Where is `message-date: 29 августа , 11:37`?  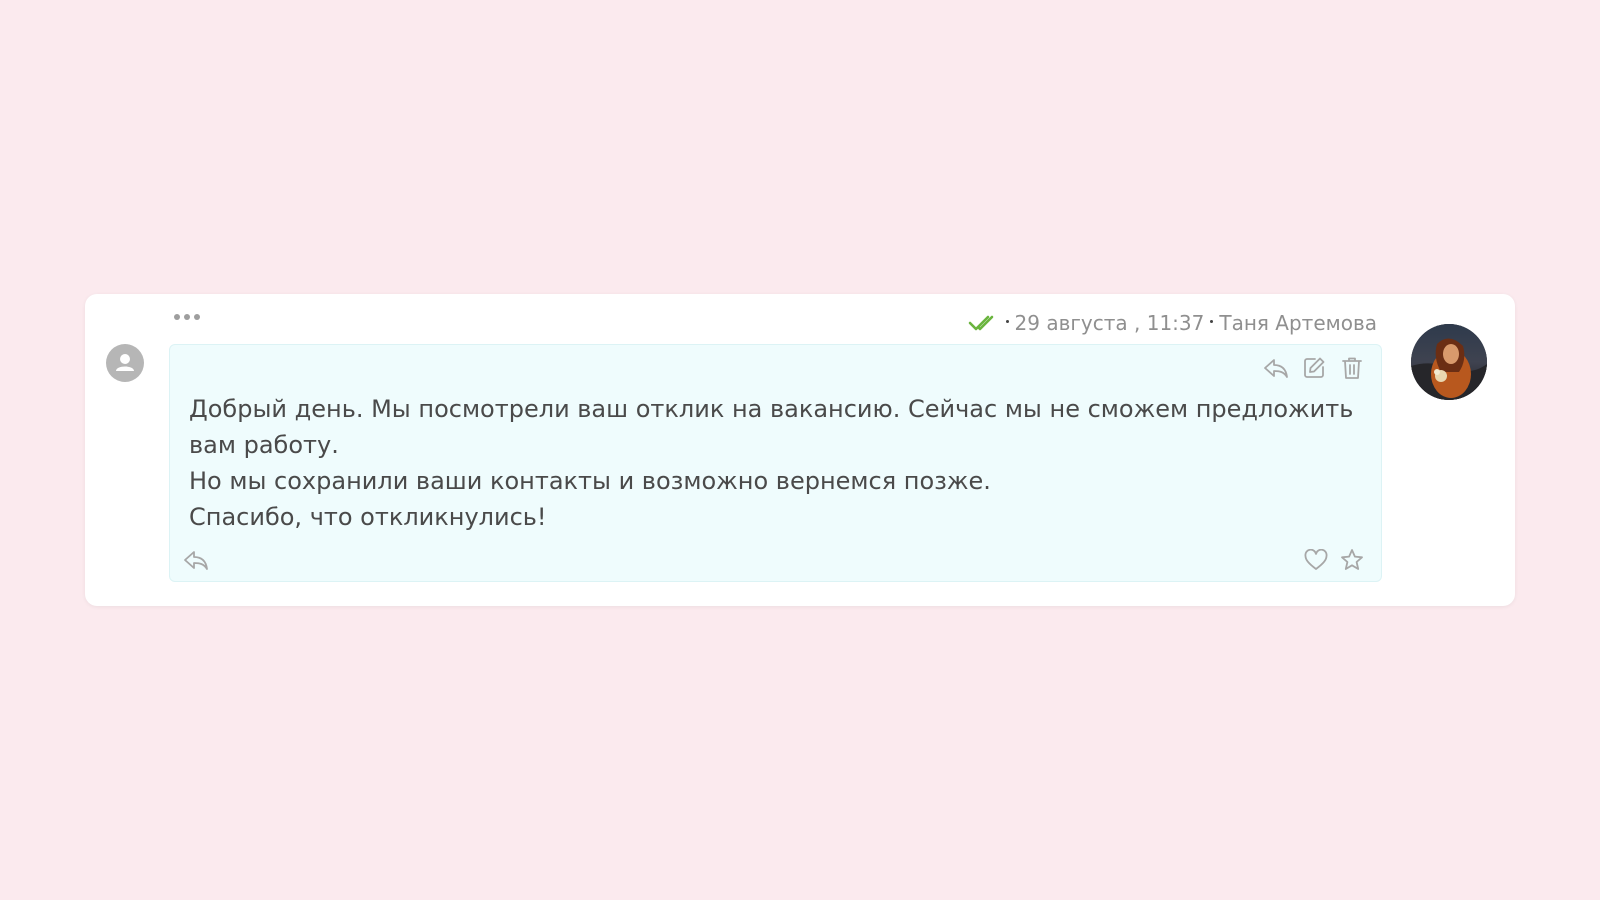
message-date: 29 августа , 11:37 is located at coordinates (1109, 323).